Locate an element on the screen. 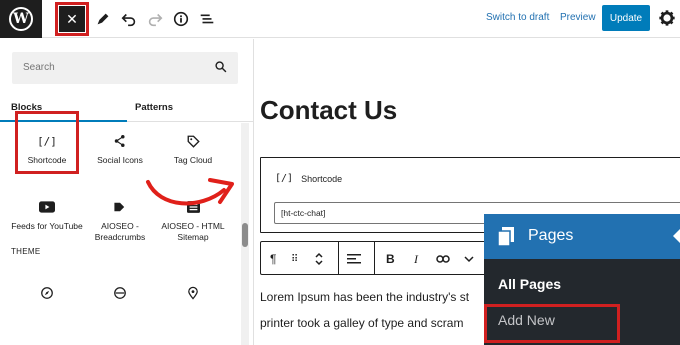 This screenshot has height=345, width=680. link-icon is located at coordinates (443, 259).